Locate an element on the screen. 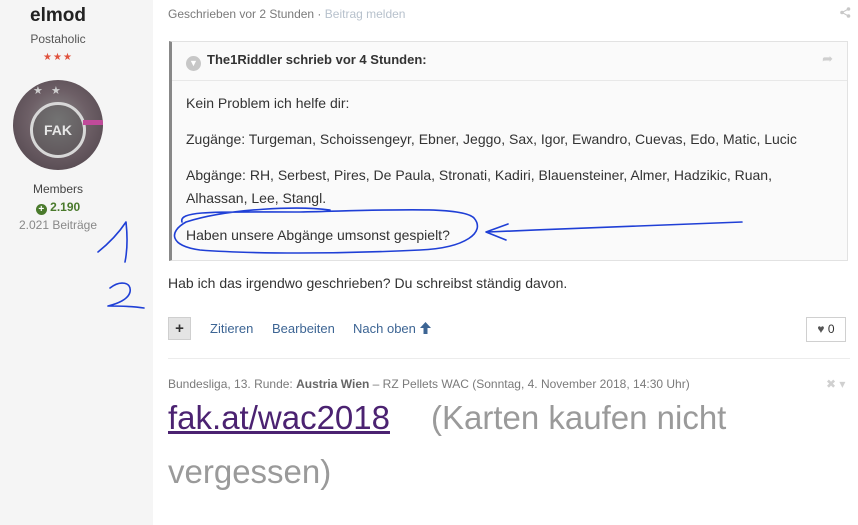  quote-line: Kein Problem ich helfe dir: is located at coordinates (268, 103).